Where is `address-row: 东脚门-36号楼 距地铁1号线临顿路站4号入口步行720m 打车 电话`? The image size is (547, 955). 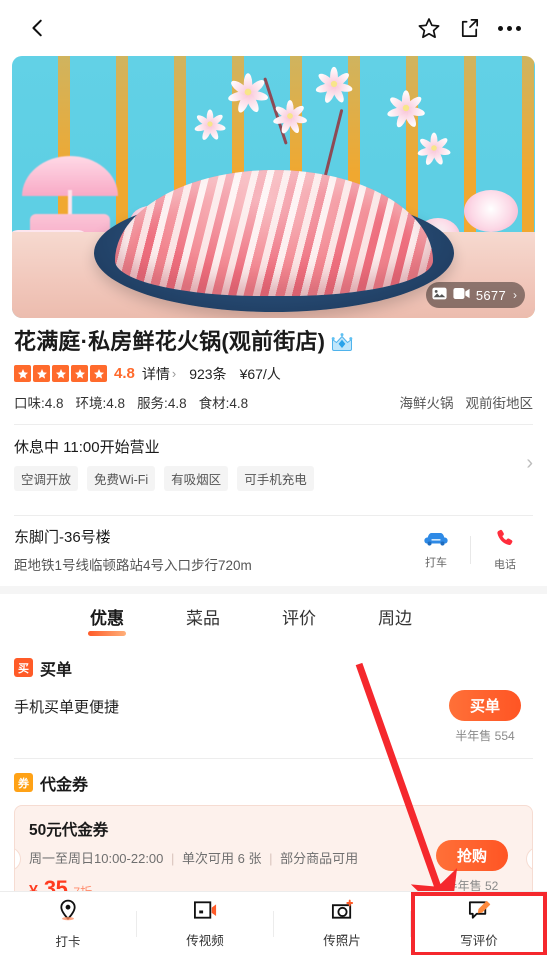
address-row: 东脚门-36号楼 距地铁1号线临顿路站4号入口步行720m 打车 电话 is located at coordinates (273, 551).